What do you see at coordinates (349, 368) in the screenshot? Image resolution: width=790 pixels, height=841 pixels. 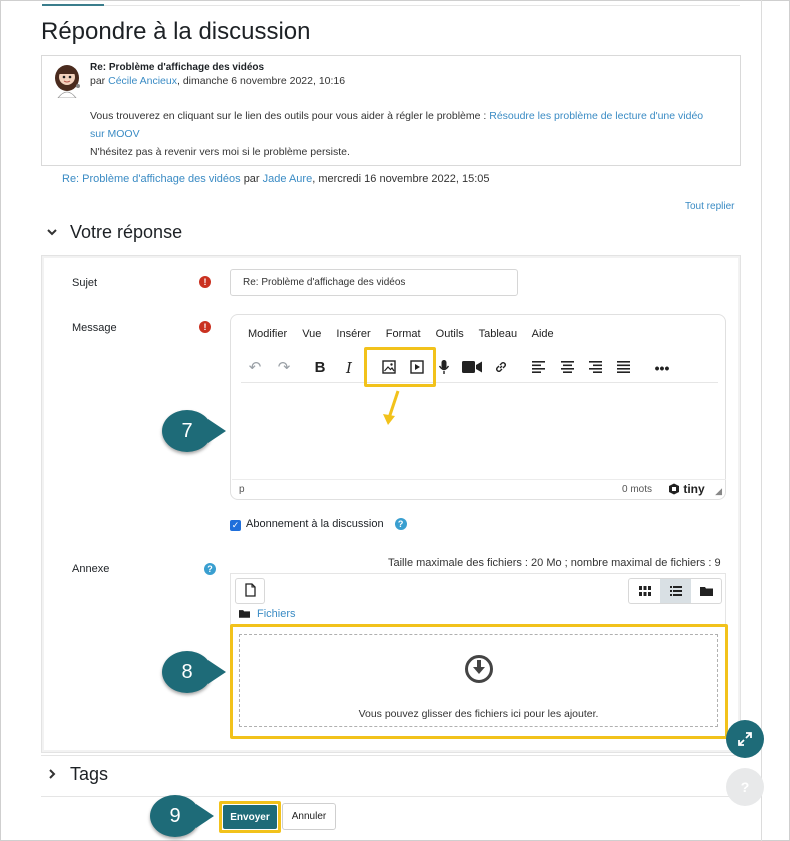 I see `italic-icon: I` at bounding box center [349, 368].